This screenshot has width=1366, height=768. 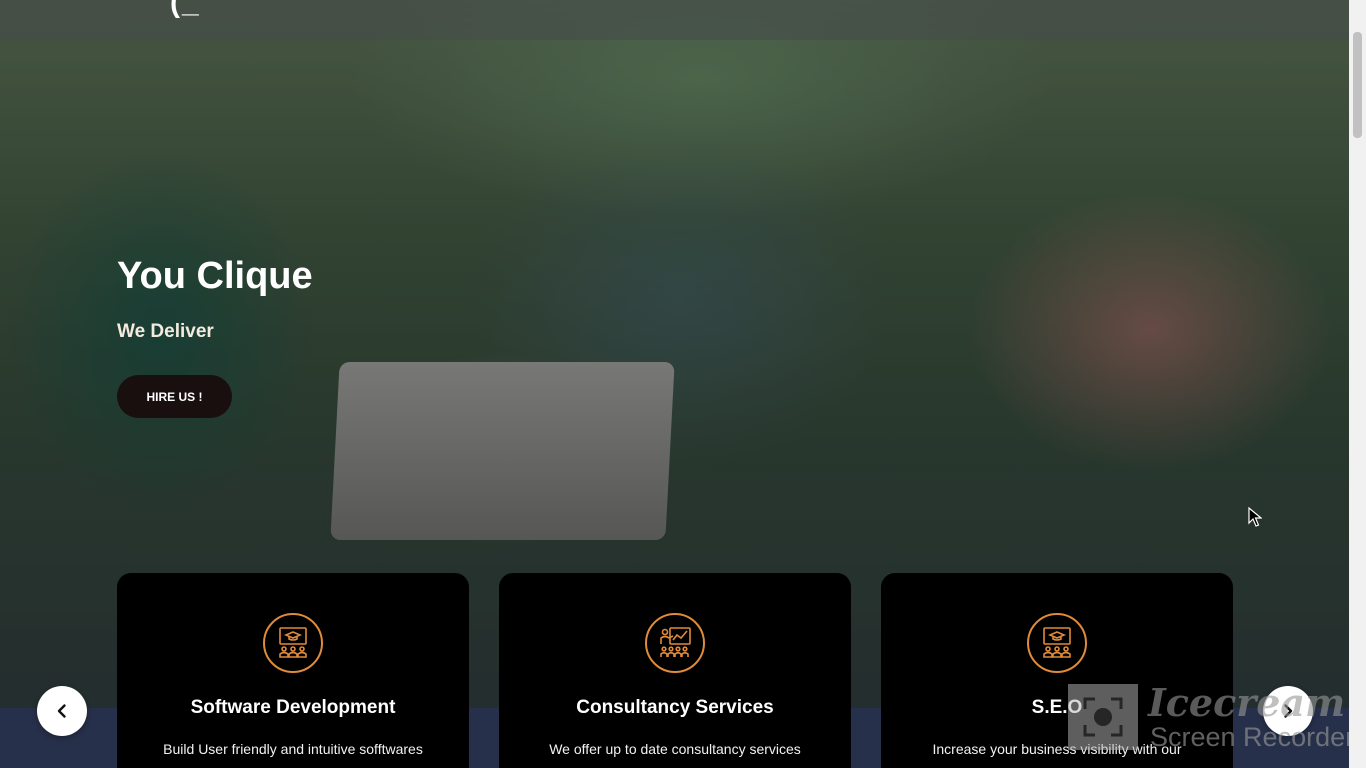 I want to click on hero-subtitle: We Deliver, so click(x=165, y=331).